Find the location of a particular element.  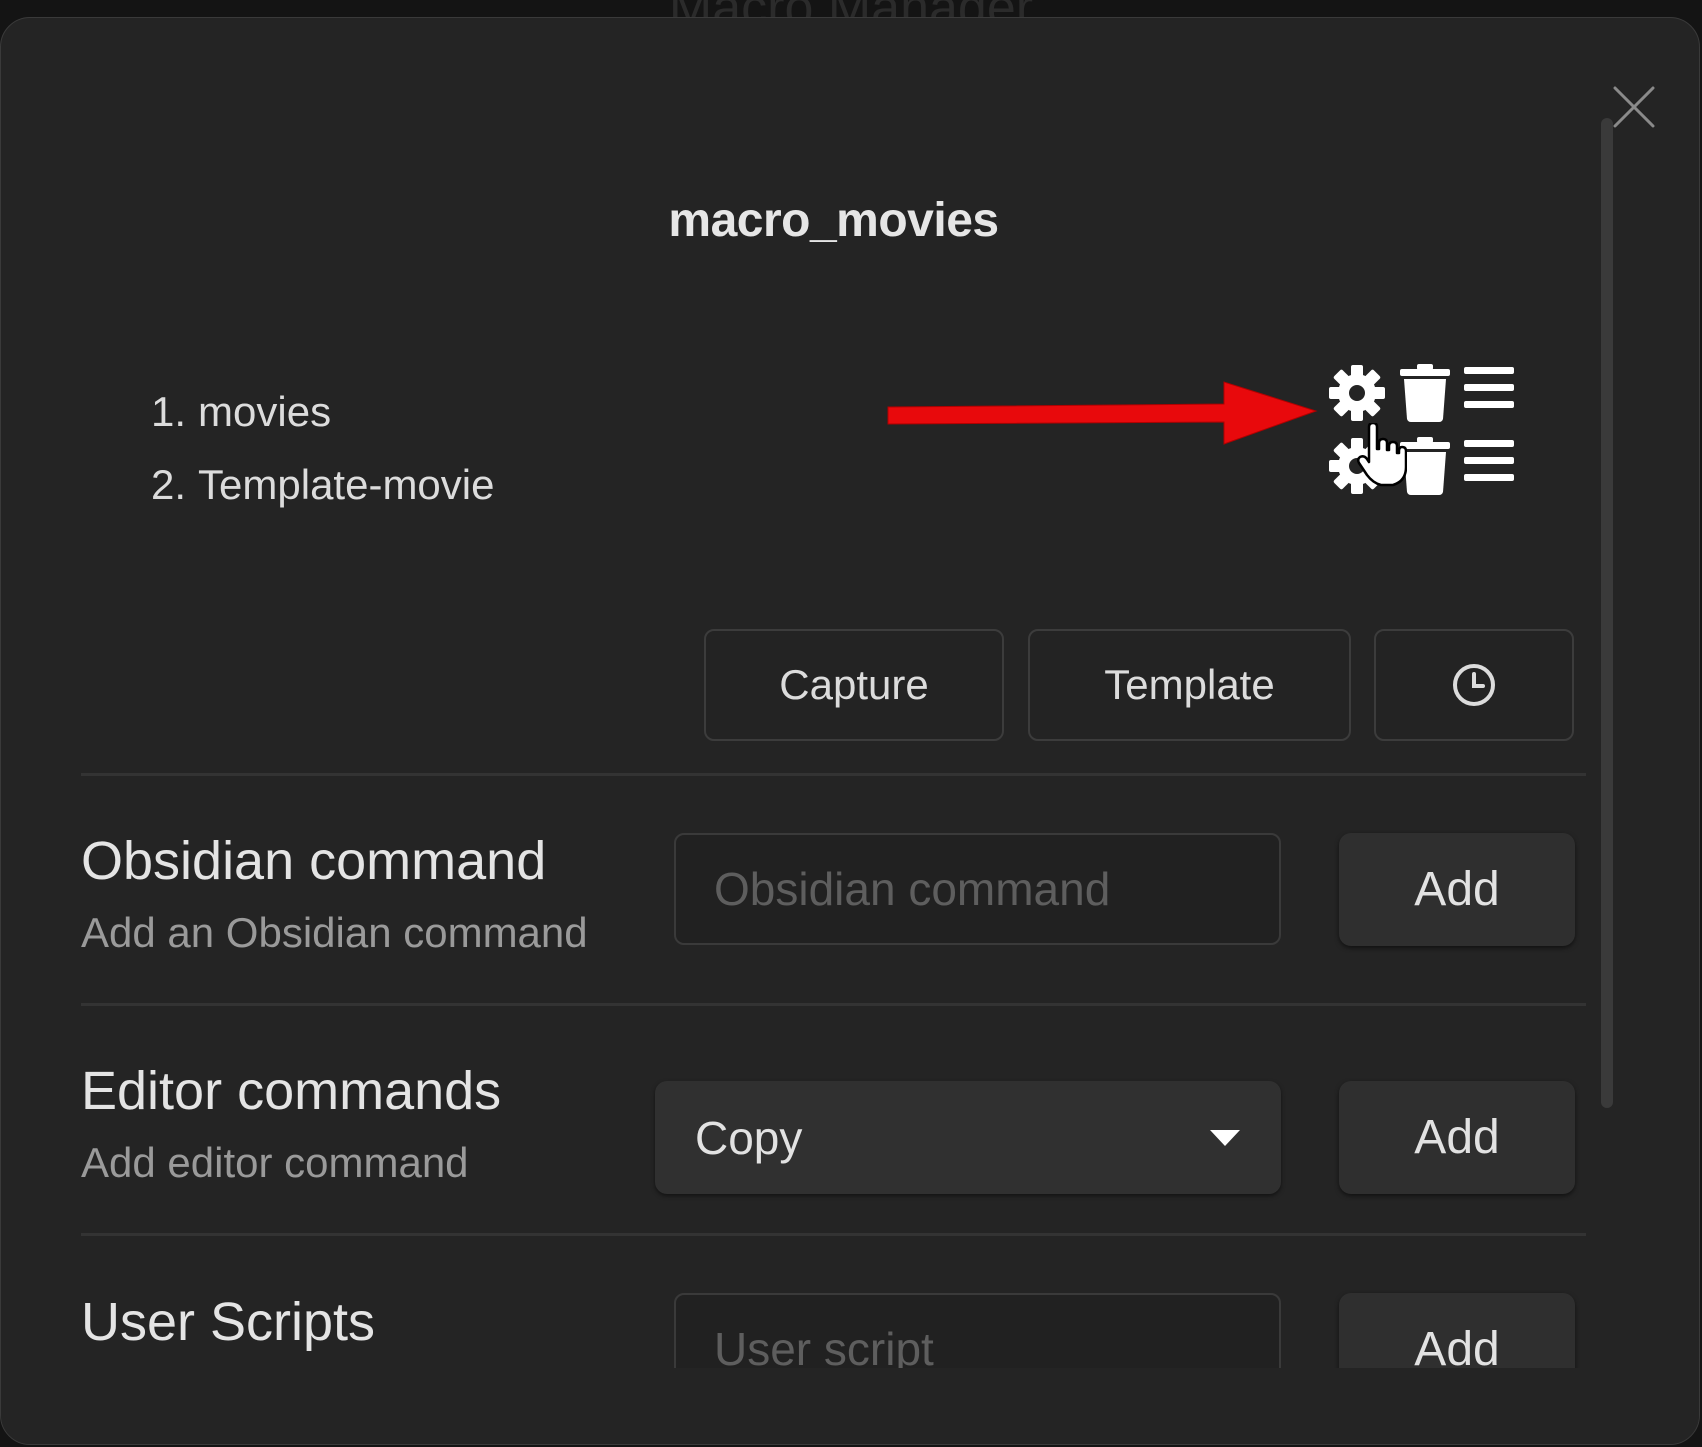

list-item: 2. Template-movie is located at coordinates (322, 485).